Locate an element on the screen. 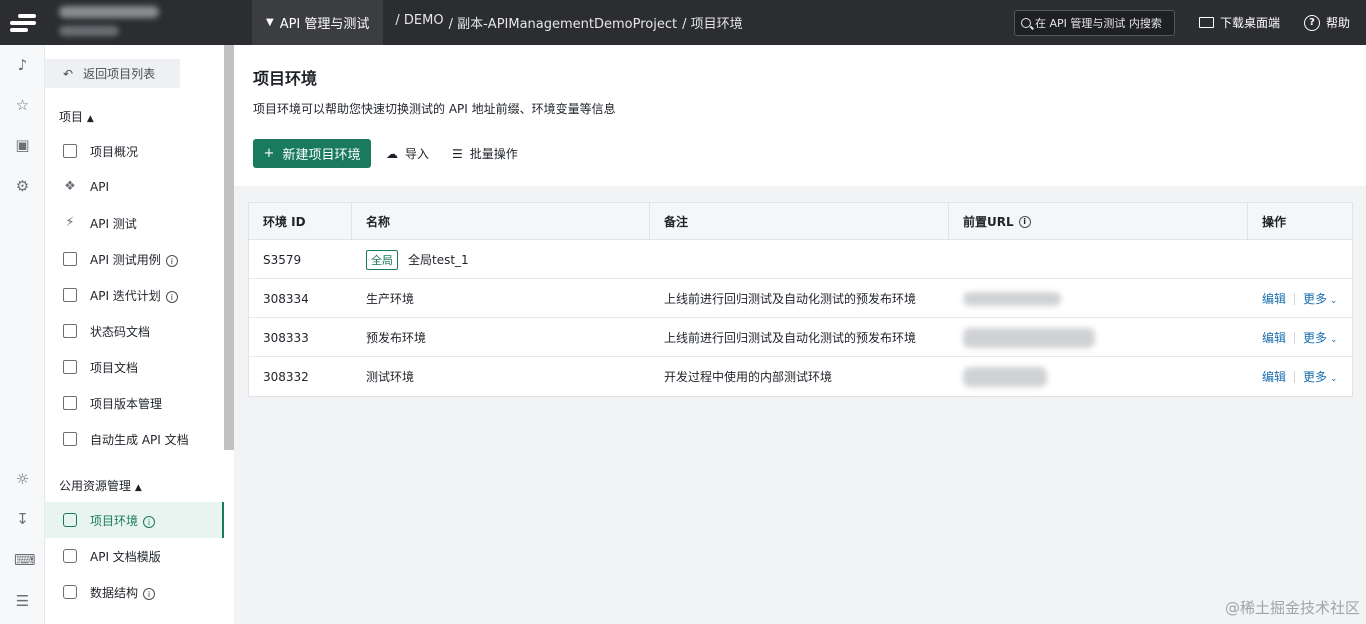 The width and height of the screenshot is (1366, 624). help-label: 帮助 is located at coordinates (1337, 23).